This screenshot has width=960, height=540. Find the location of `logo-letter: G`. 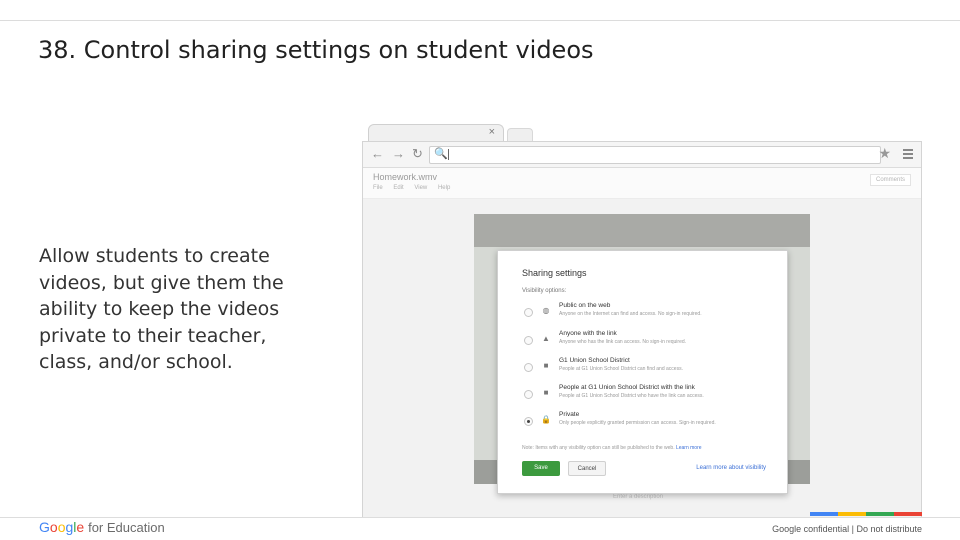

logo-letter: G is located at coordinates (44, 527).